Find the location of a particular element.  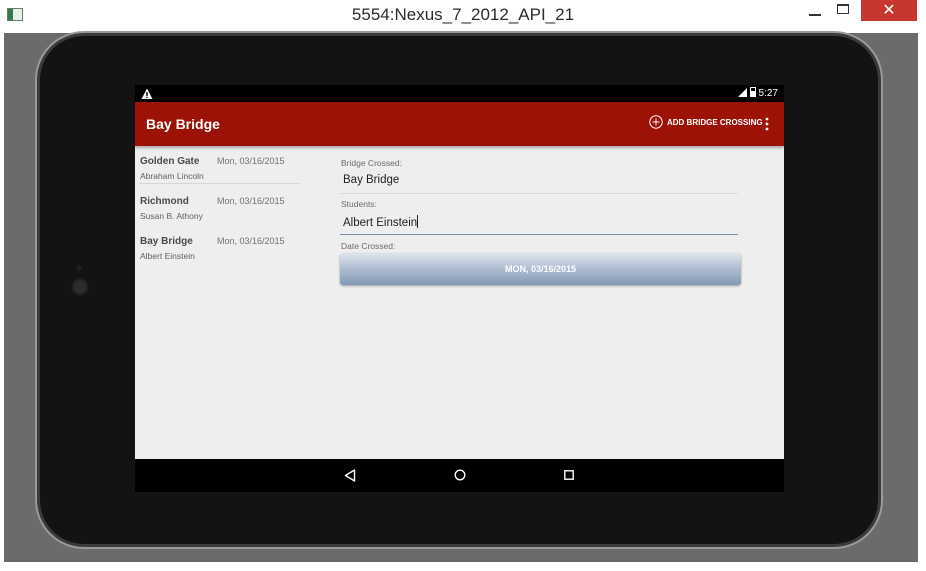

students-field-text: Albert Einstein is located at coordinates (380, 223).